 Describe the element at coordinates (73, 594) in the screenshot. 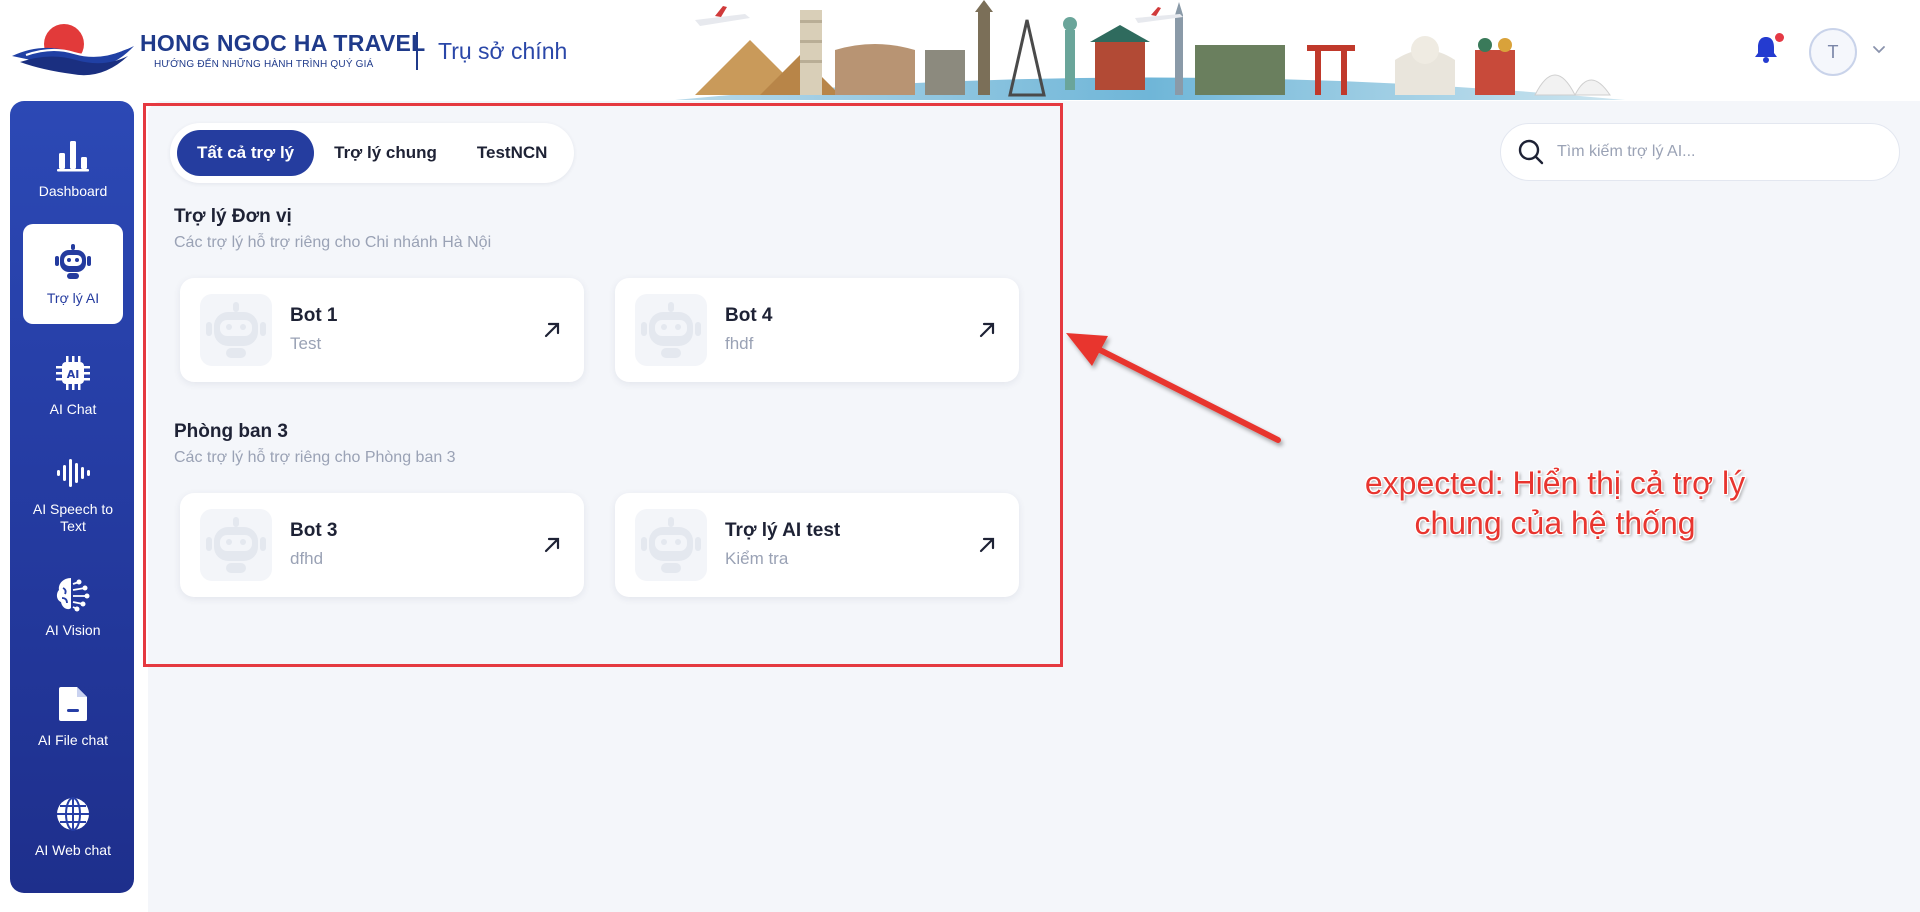

I see `brain-icon` at that location.